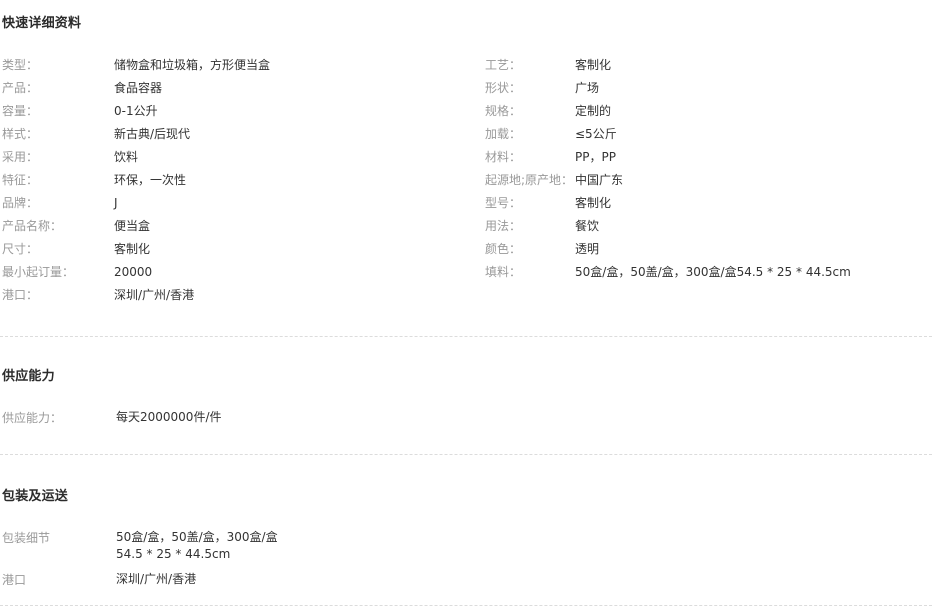  I want to click on spec-value: 便当盒, so click(132, 225).